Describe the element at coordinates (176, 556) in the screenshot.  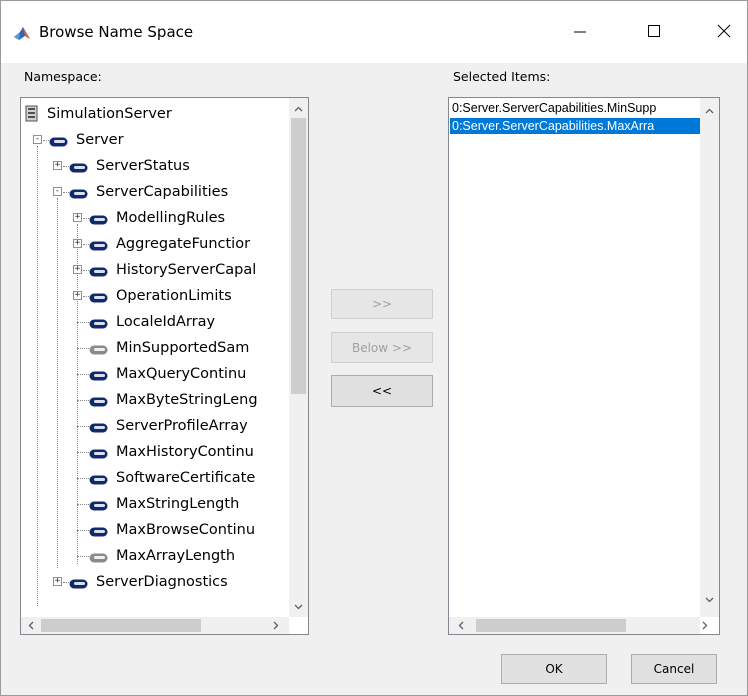
I see `tree-node-label: MaxArrayLength` at that location.